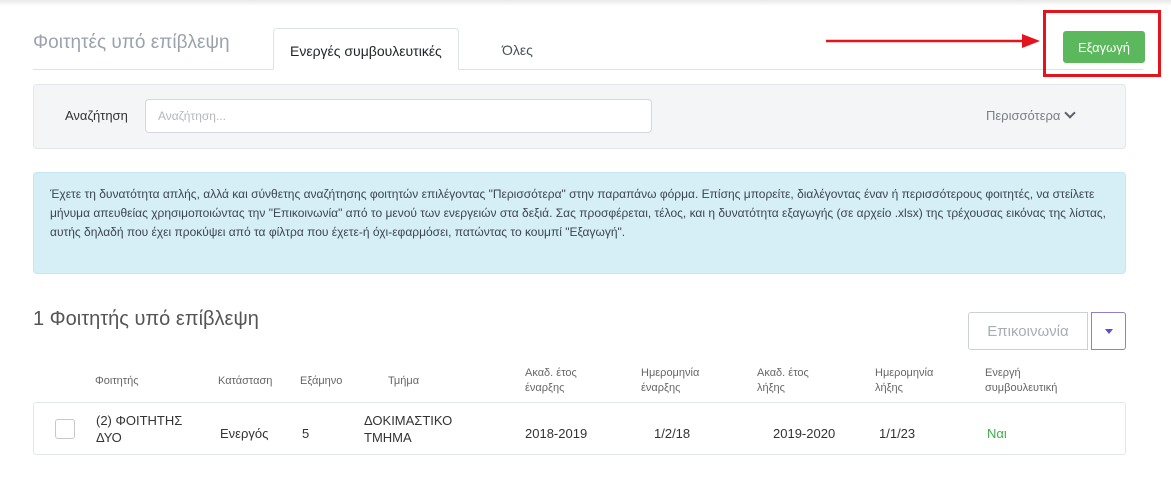  What do you see at coordinates (404, 381) in the screenshot?
I see `col-header-department: Τμήμα` at bounding box center [404, 381].